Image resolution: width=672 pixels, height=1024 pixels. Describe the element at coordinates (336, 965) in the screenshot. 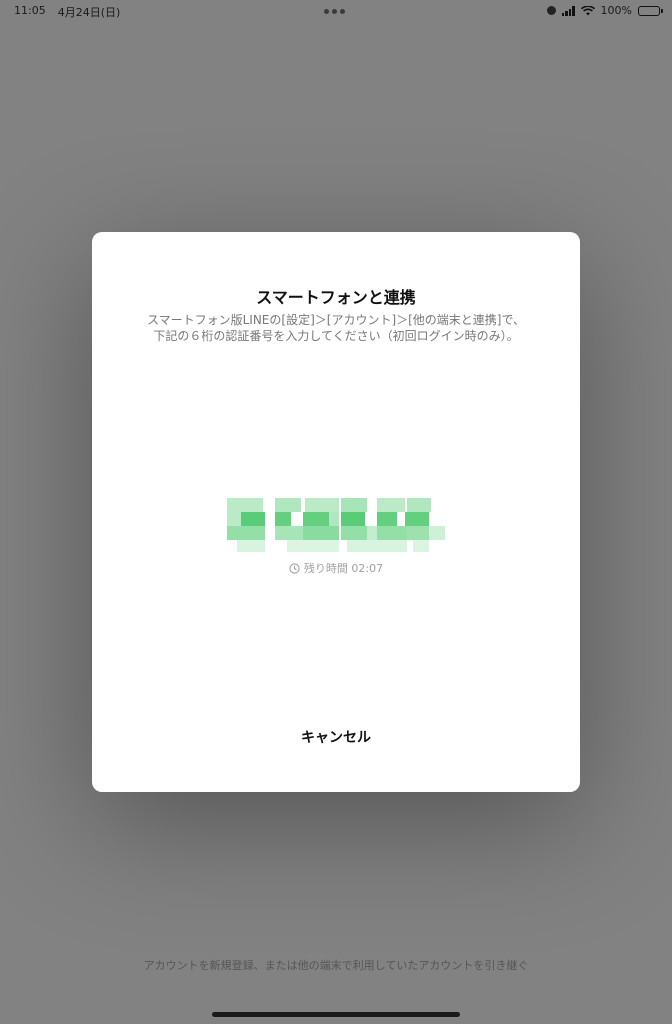

I see `register-or-transfer-link: アカウントを新規登録、または他の端末で利用していたアカウントを引き継ぐ` at that location.